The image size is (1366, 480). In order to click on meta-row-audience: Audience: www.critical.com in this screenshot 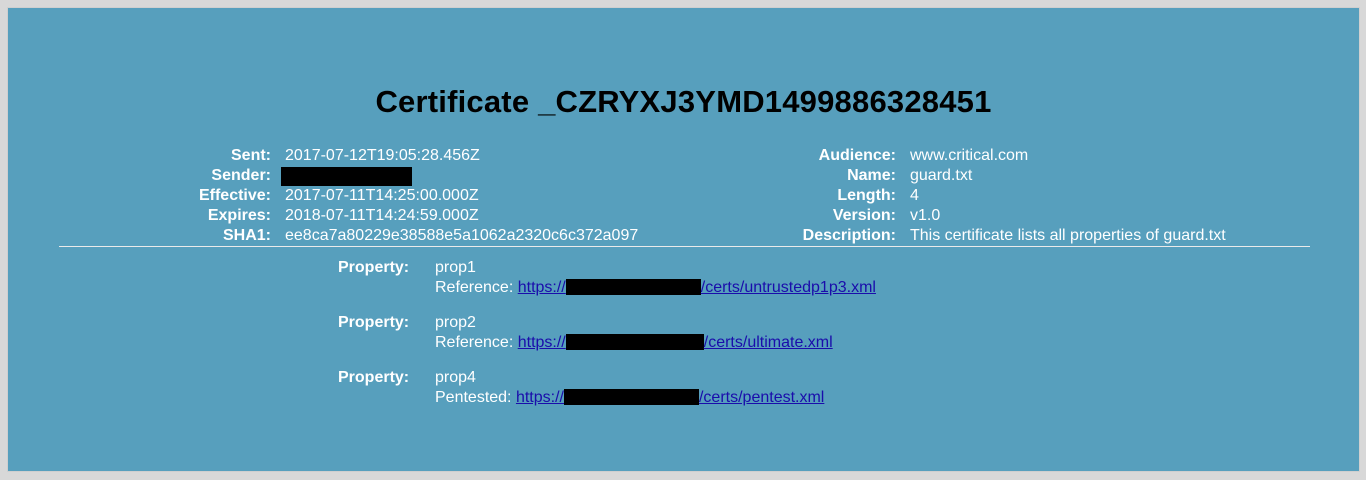, I will do `click(684, 156)`.